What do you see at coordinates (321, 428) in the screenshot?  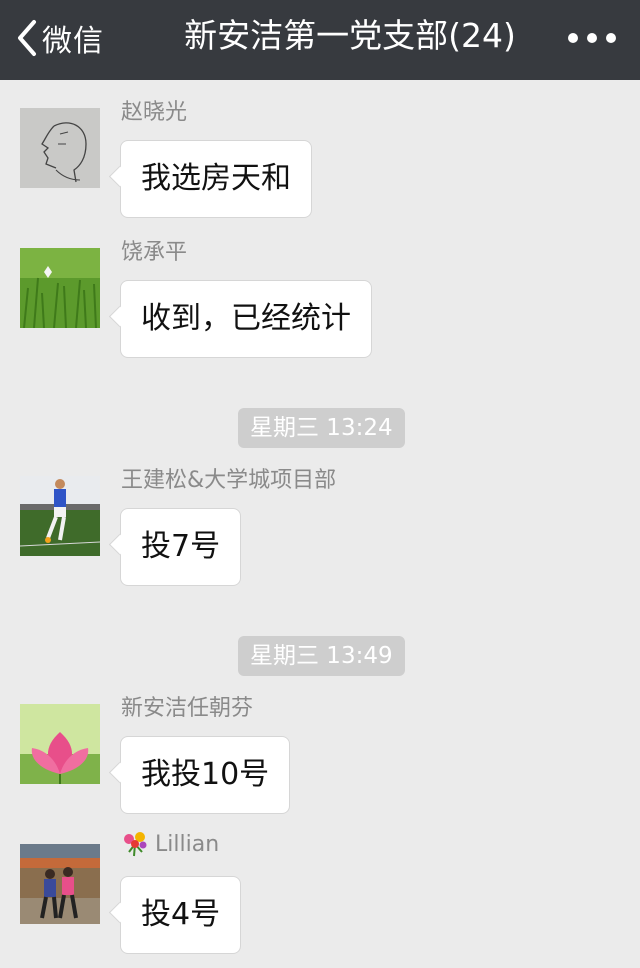 I see `timestamp: 星期三 13:24` at bounding box center [321, 428].